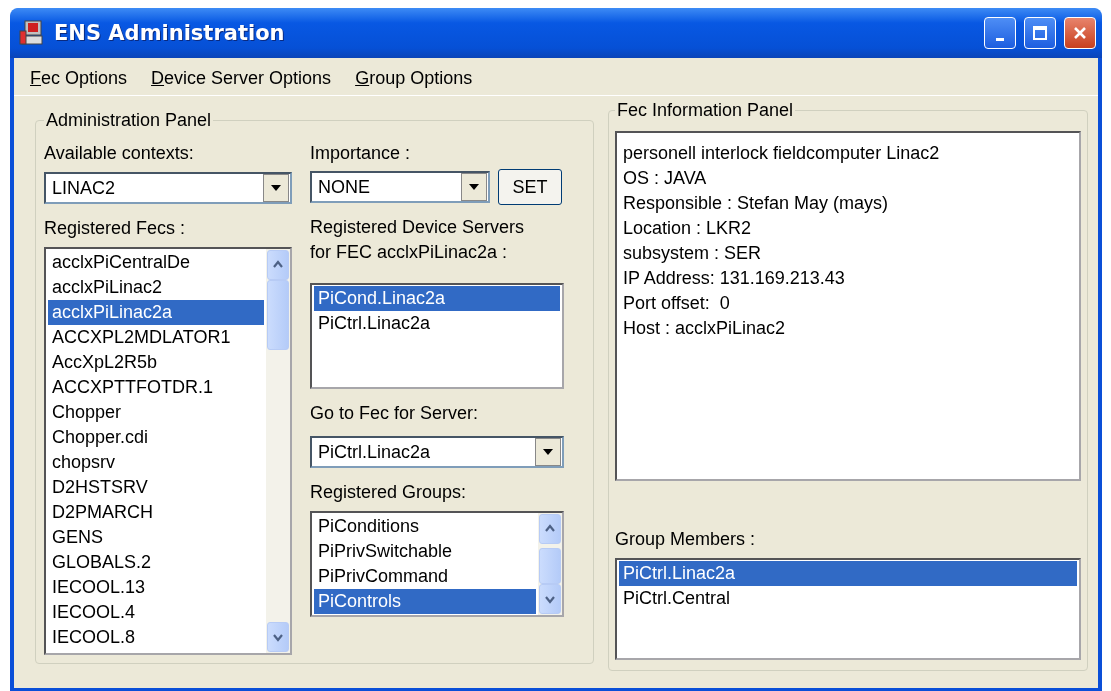 This screenshot has width=1111, height=691. Describe the element at coordinates (688, 228) in the screenshot. I see `info-line: Location : LKR2` at that location.